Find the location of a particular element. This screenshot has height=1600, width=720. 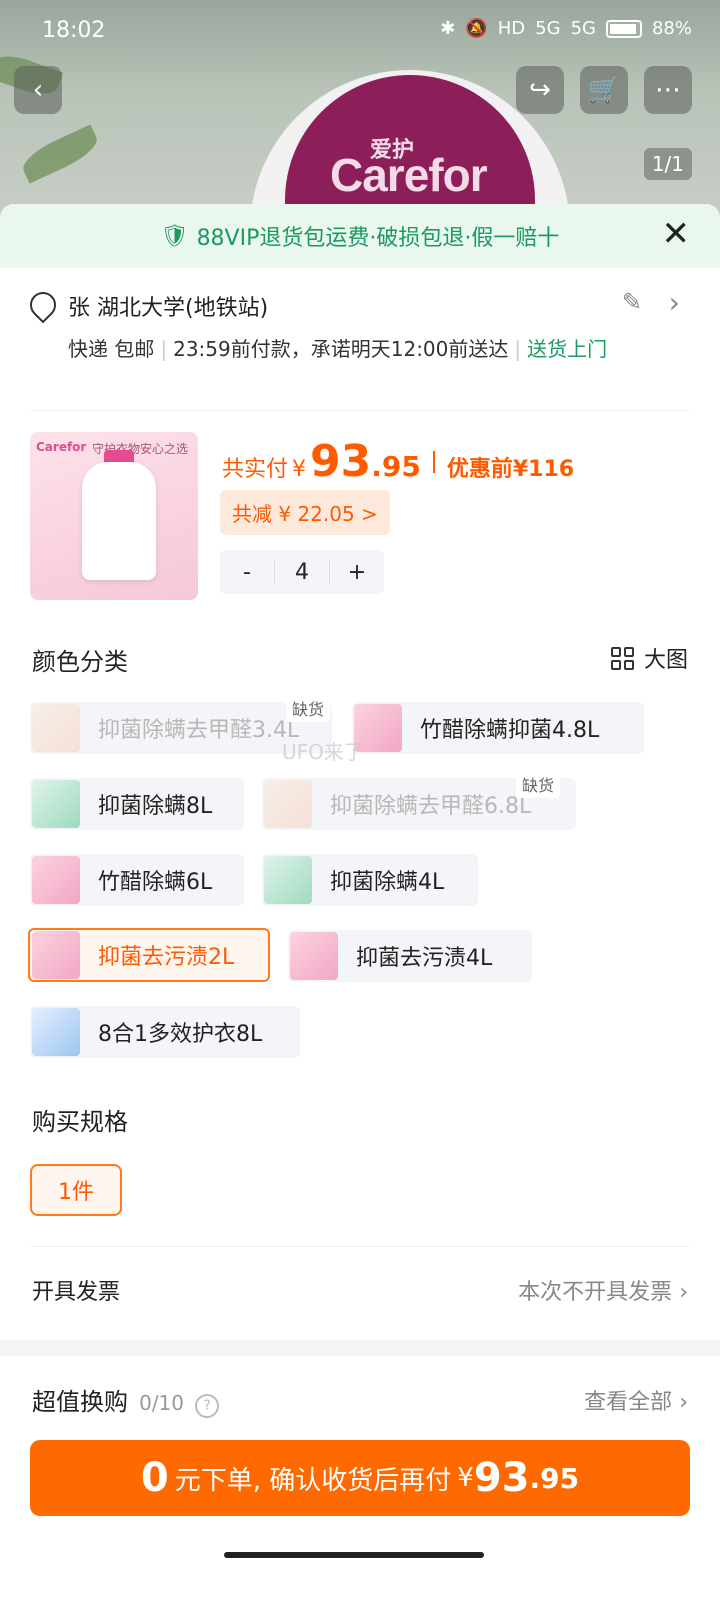

option-label: 竹醋除螨6L is located at coordinates (155, 882).